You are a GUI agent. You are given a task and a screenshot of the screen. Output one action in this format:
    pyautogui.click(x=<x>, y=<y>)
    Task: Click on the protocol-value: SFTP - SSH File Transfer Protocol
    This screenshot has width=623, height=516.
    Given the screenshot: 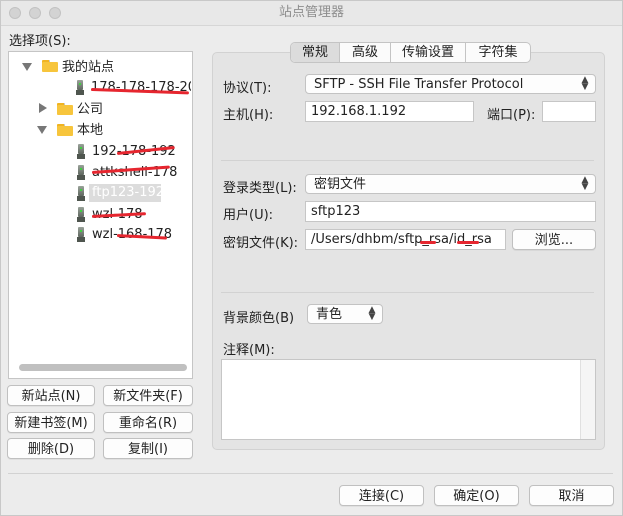 What is the action you would take?
    pyautogui.click(x=419, y=84)
    